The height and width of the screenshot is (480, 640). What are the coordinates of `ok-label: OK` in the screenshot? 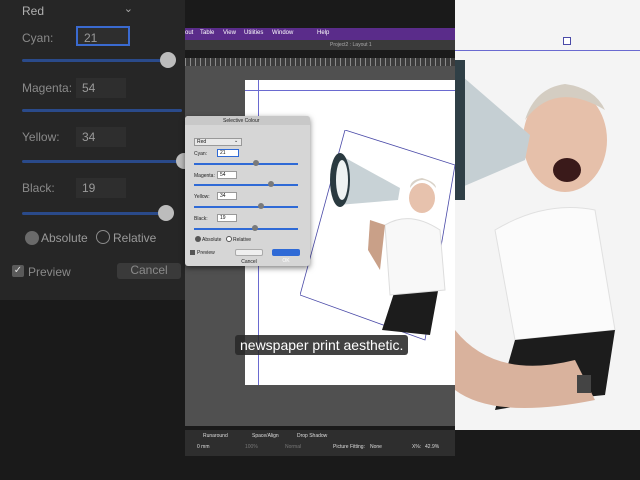 It's located at (286, 261).